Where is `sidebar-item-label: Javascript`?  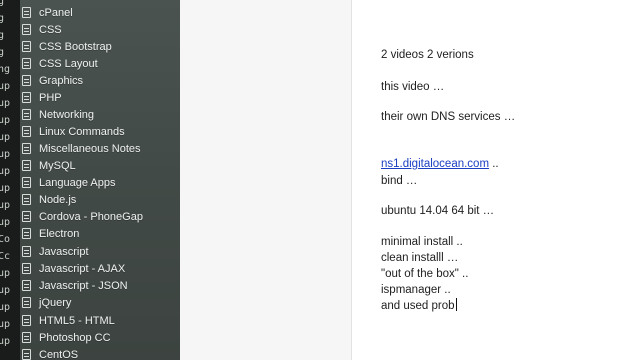 sidebar-item-label: Javascript is located at coordinates (64, 251).